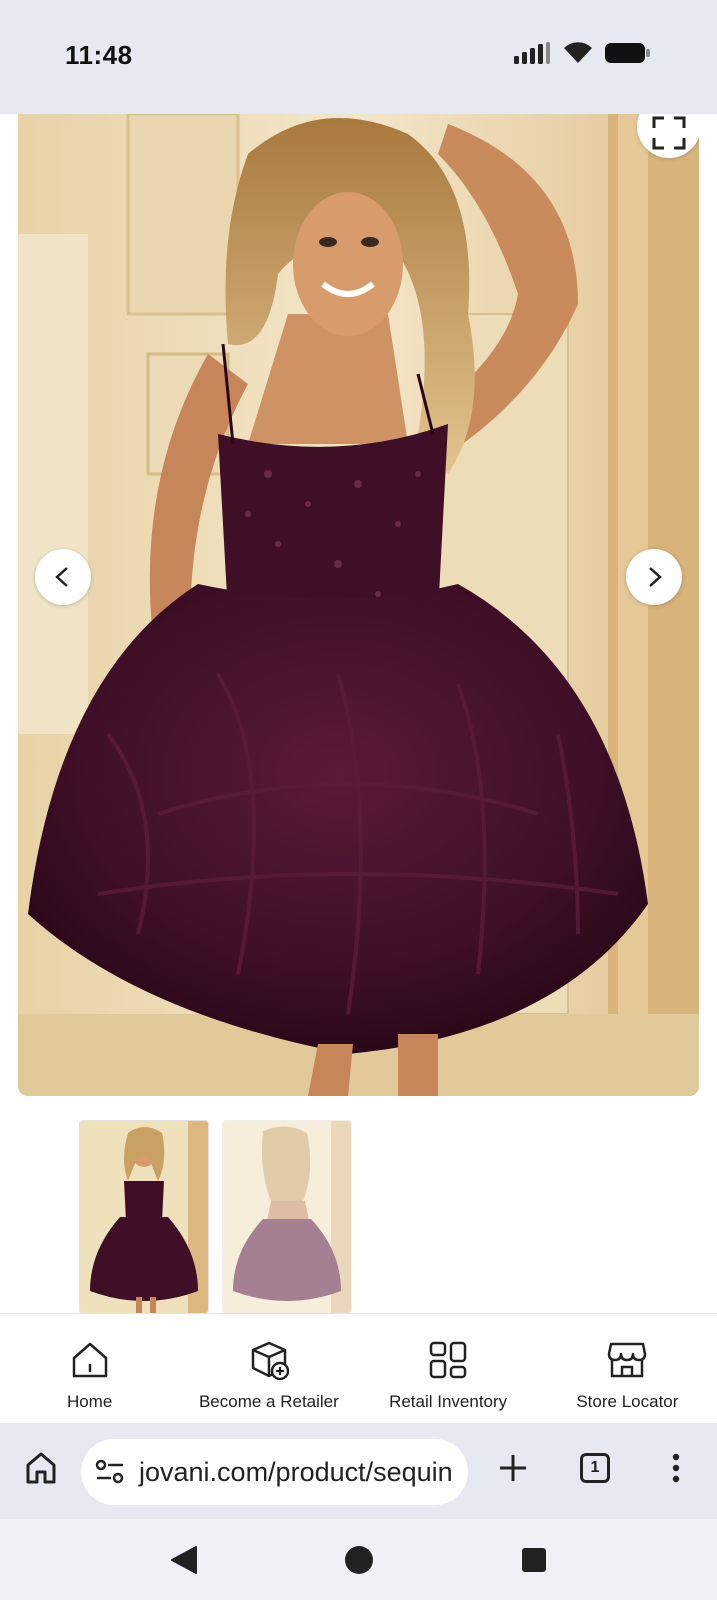 The height and width of the screenshot is (1600, 717). I want to click on nav-retail-inventory: Retail Inventory, so click(448, 1369).